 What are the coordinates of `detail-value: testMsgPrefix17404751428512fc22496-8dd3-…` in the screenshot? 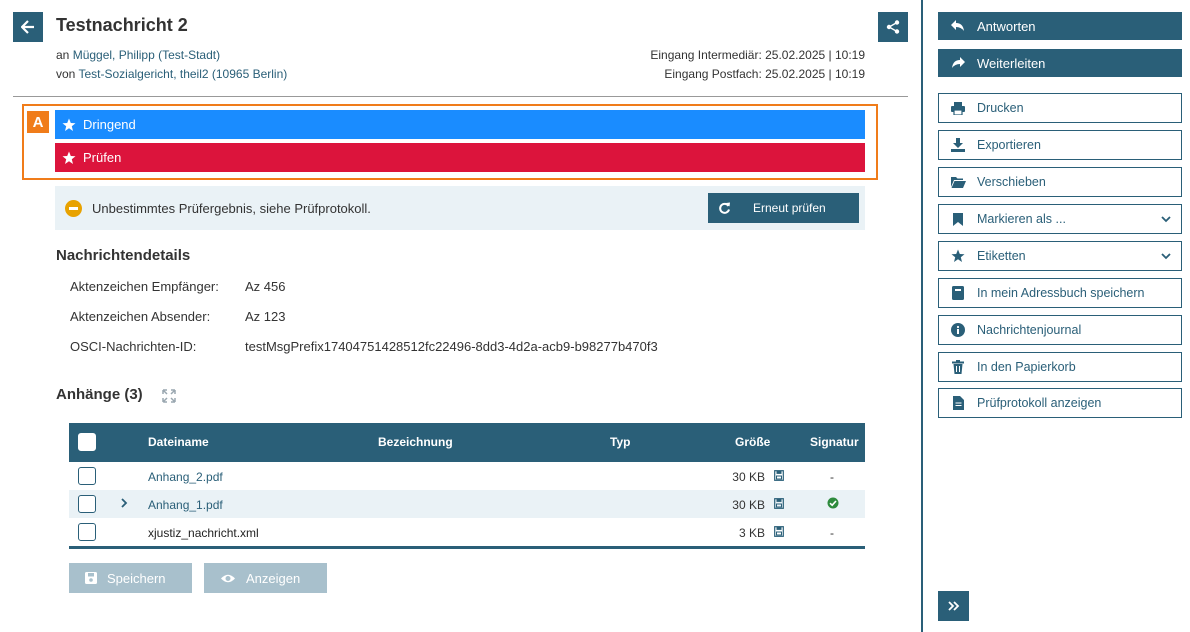 It's located at (451, 346).